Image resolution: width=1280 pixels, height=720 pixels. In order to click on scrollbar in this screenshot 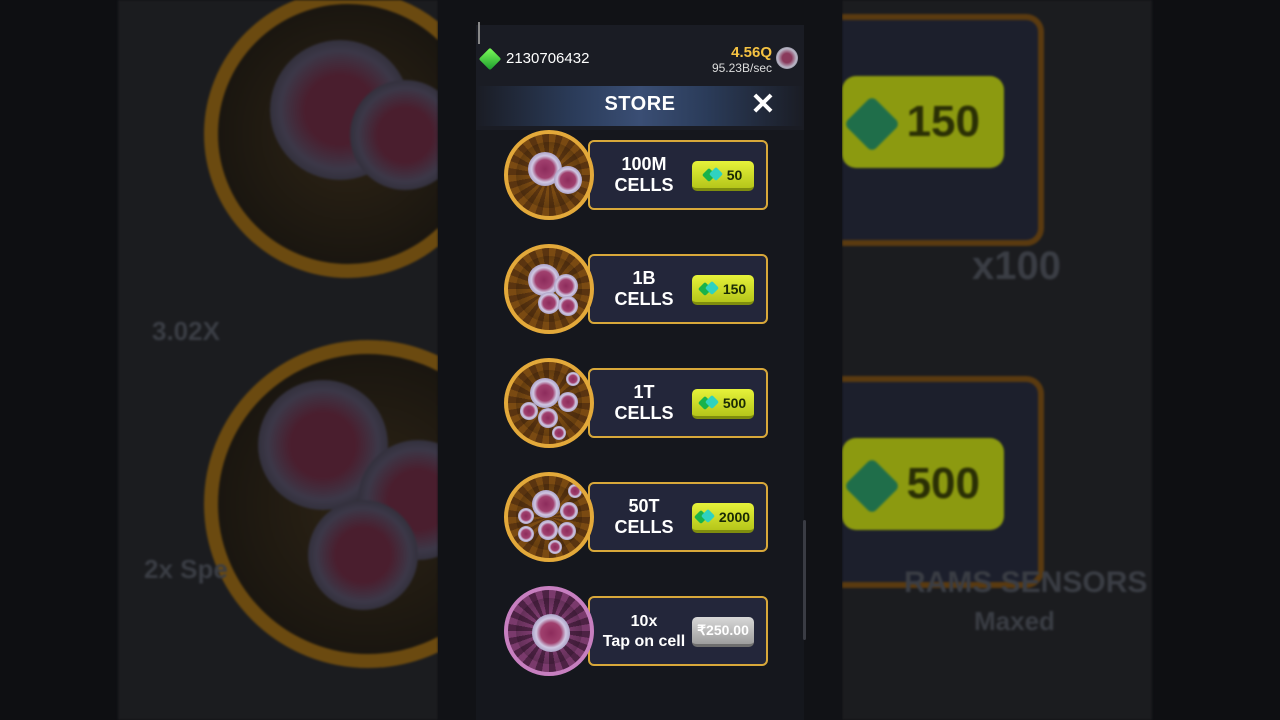, I will do `click(804, 580)`.